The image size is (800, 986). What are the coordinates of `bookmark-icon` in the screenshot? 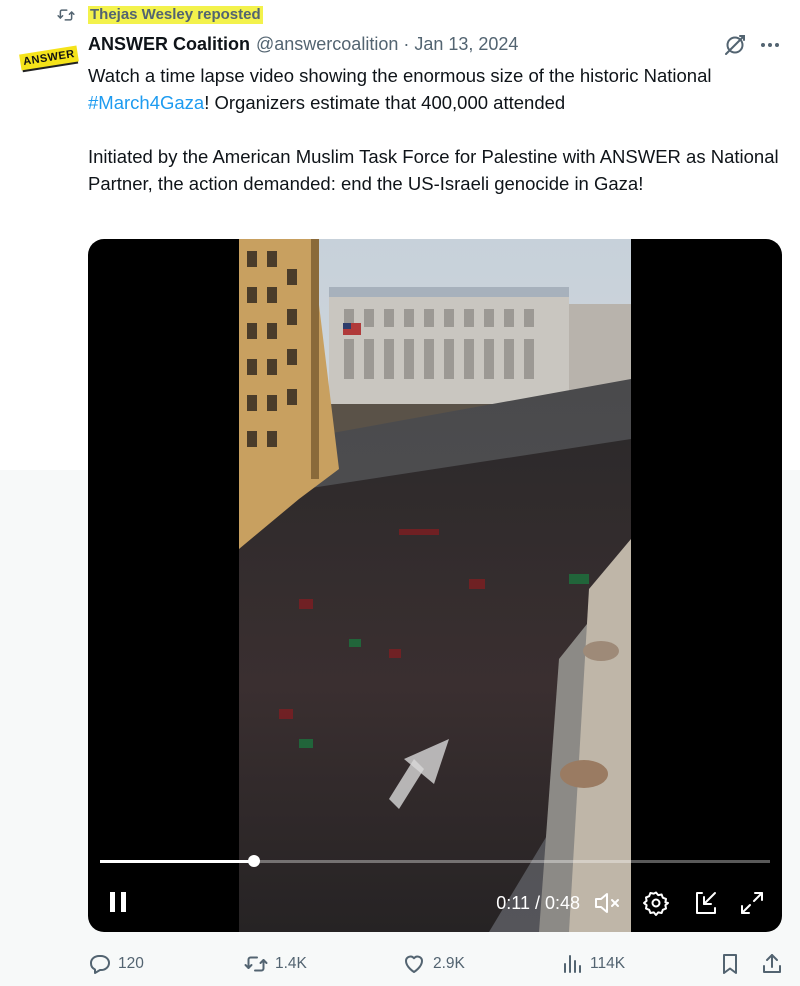 It's located at (730, 964).